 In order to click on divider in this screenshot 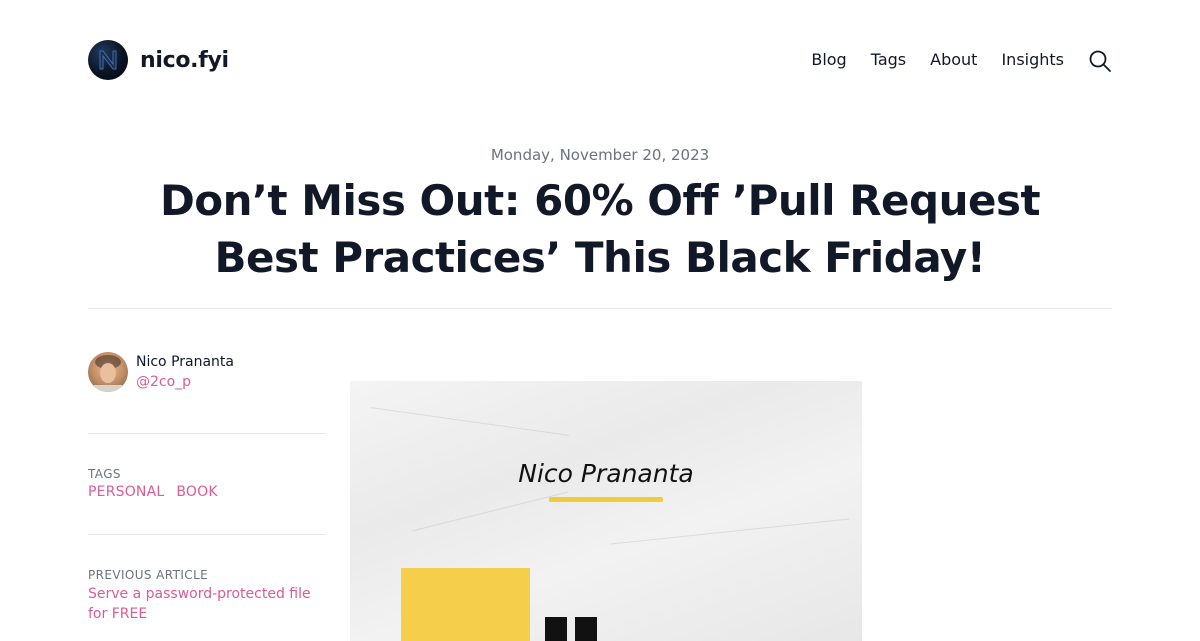, I will do `click(600, 308)`.